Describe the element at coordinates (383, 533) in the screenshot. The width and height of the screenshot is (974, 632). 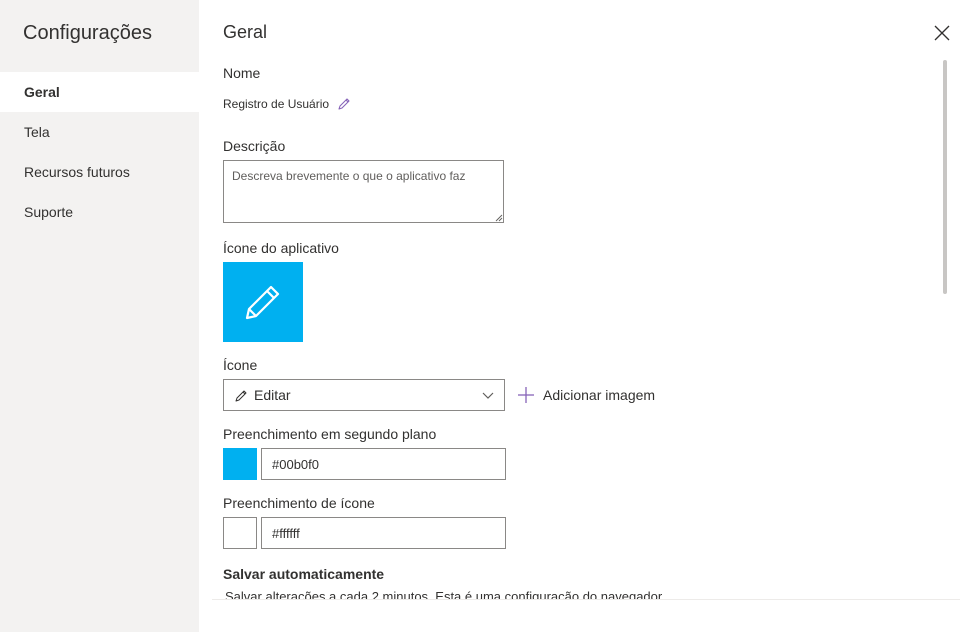
I see `icon-fill-input` at that location.